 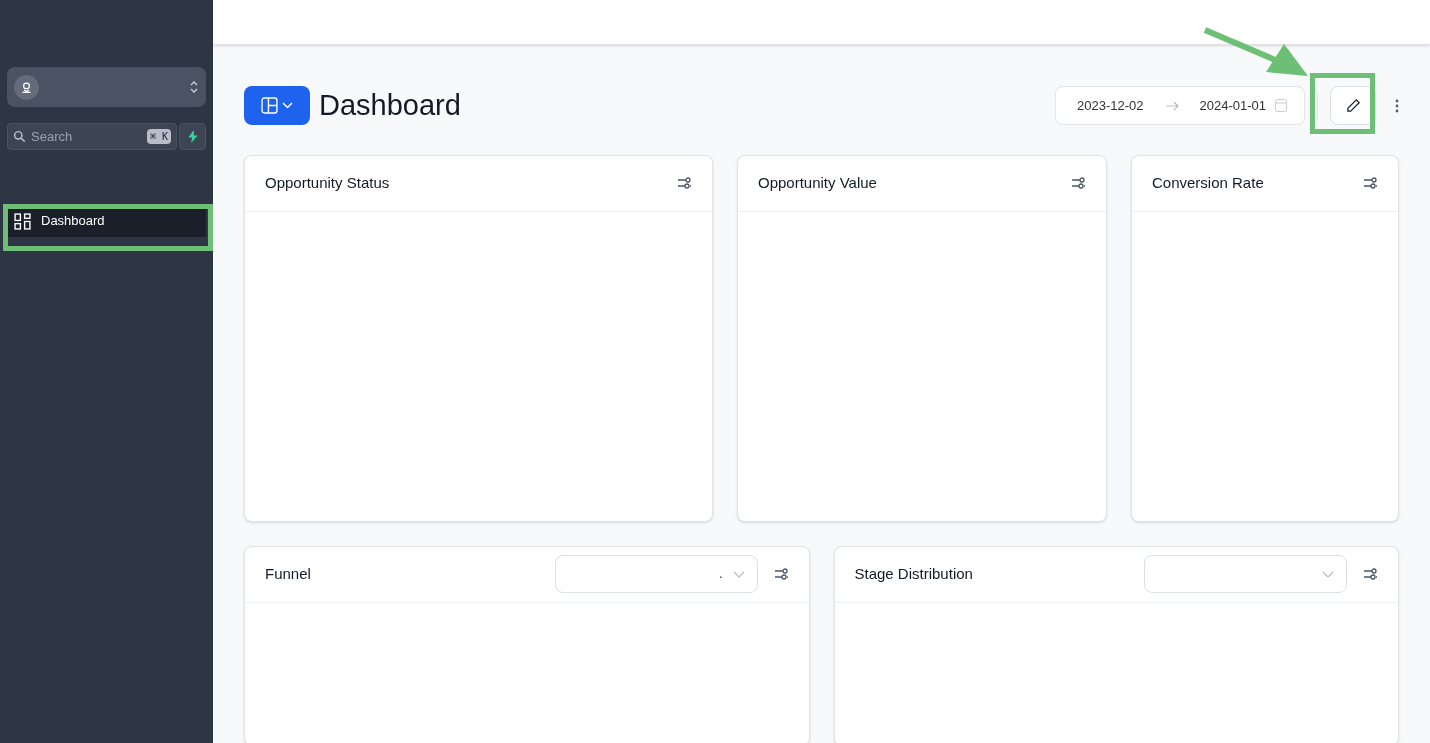 What do you see at coordinates (106, 87) in the screenshot?
I see `workspace-switcher` at bounding box center [106, 87].